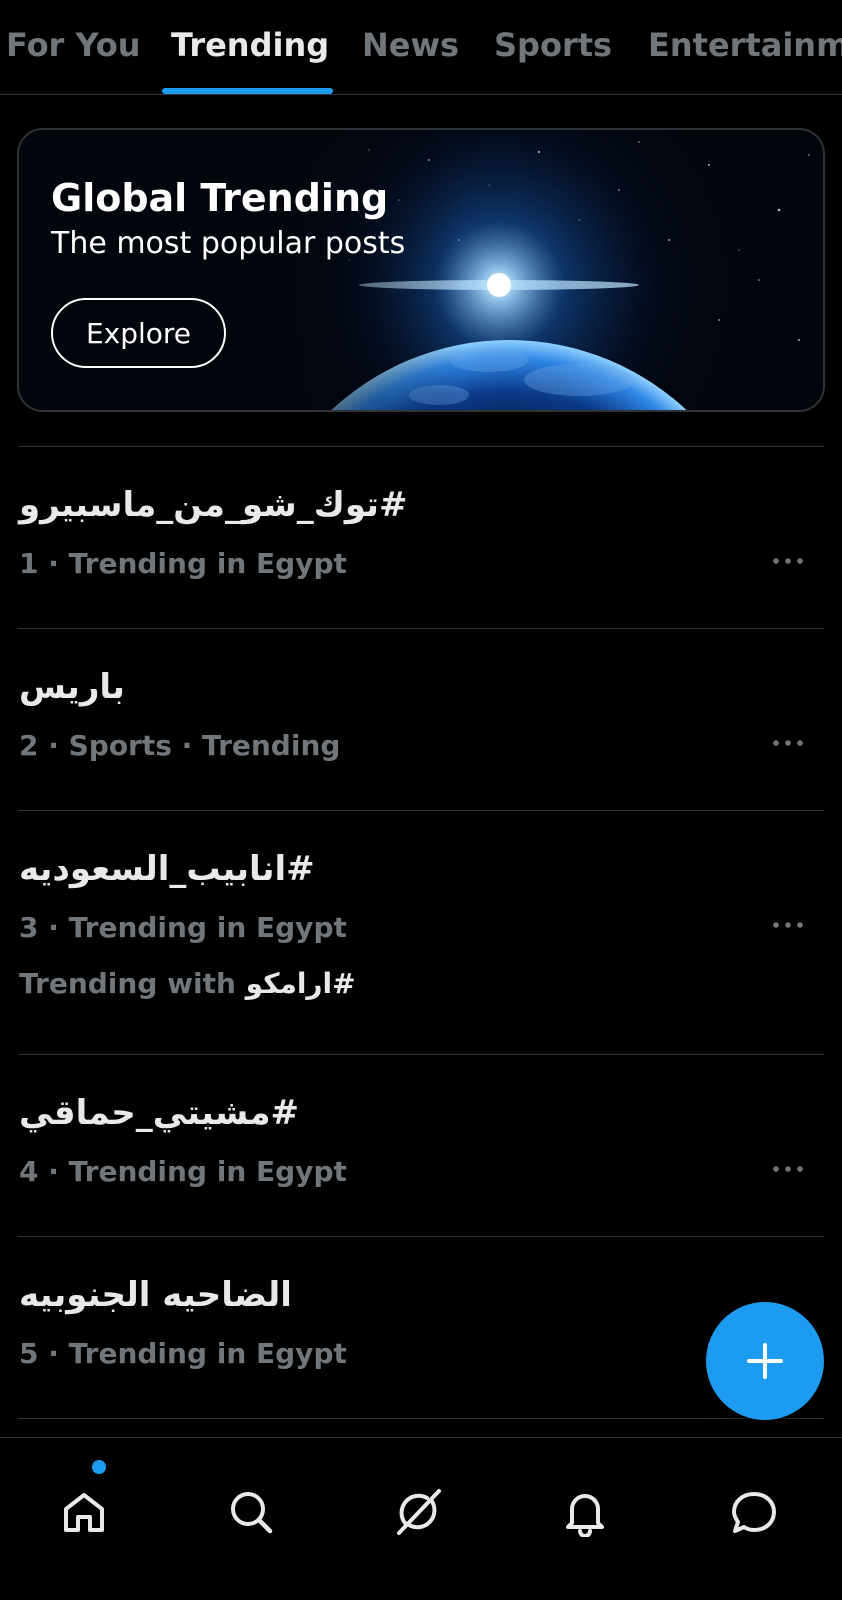  What do you see at coordinates (421, 1418) in the screenshot?
I see `divider` at bounding box center [421, 1418].